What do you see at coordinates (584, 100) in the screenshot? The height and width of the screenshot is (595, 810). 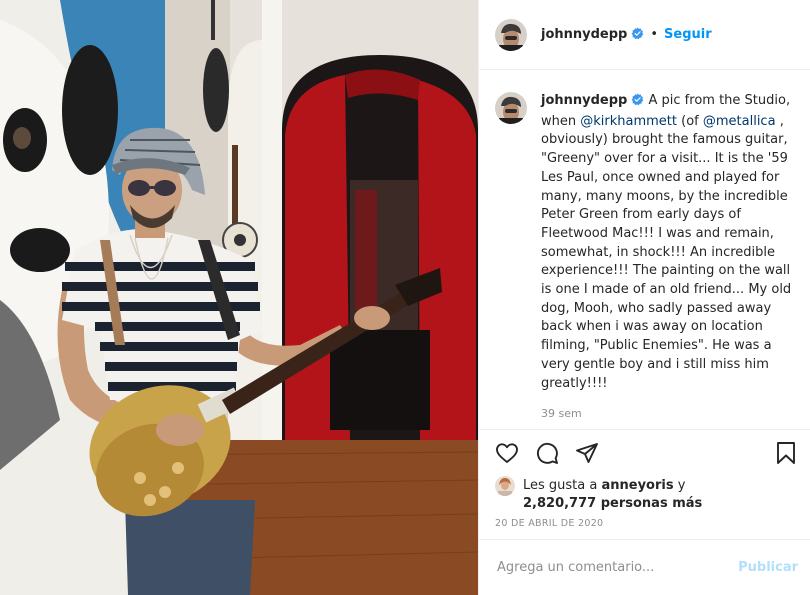 I see `caption-username: johnnydepp` at bounding box center [584, 100].